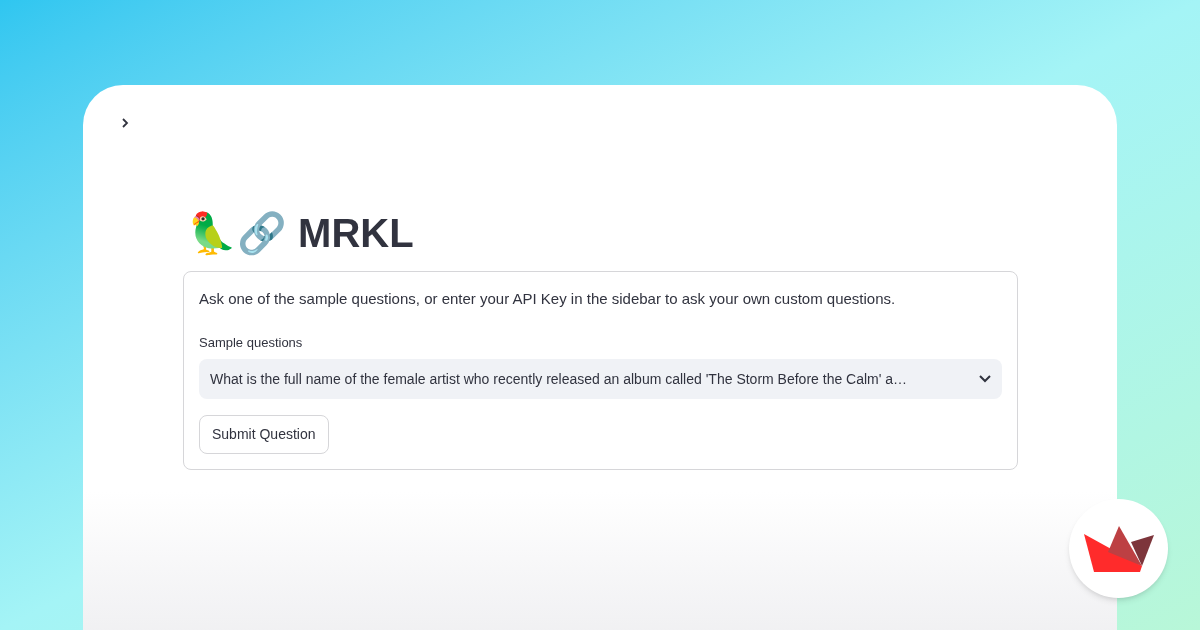  Describe the element at coordinates (1118, 548) in the screenshot. I see `boat-logo-icon` at that location.